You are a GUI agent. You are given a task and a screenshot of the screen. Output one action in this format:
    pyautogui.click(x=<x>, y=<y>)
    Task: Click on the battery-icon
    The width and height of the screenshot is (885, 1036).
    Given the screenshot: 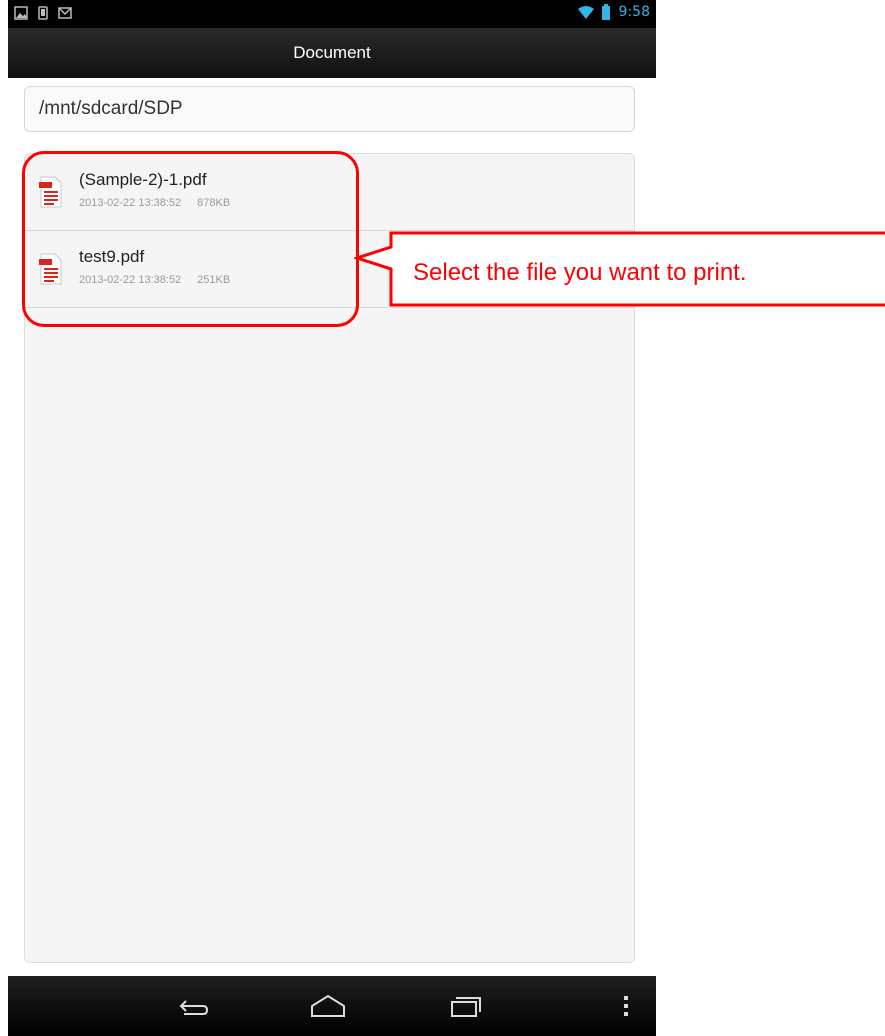 What is the action you would take?
    pyautogui.click(x=606, y=12)
    